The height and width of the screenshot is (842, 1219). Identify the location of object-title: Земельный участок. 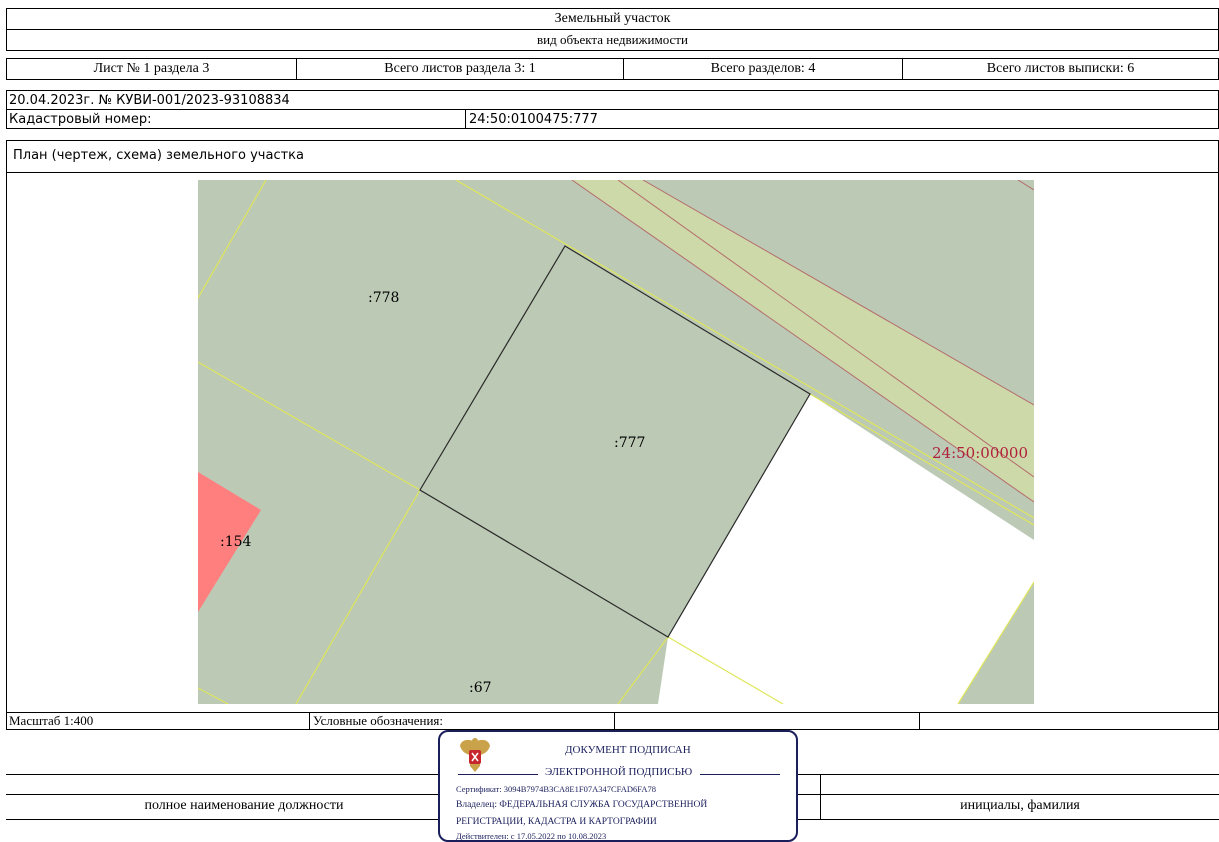
(612, 19).